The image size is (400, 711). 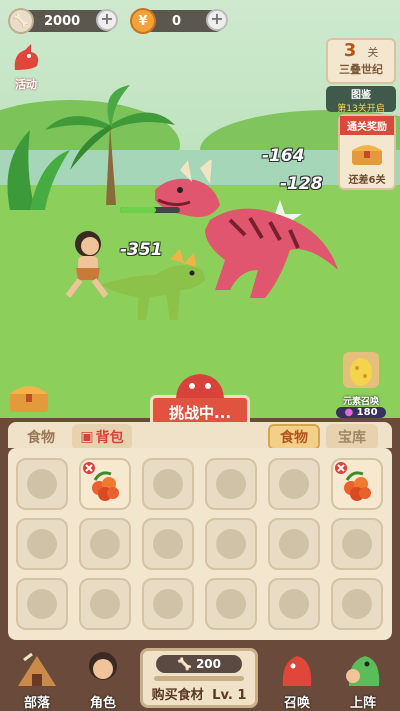 I want to click on add-coins-button: +, so click(x=217, y=20).